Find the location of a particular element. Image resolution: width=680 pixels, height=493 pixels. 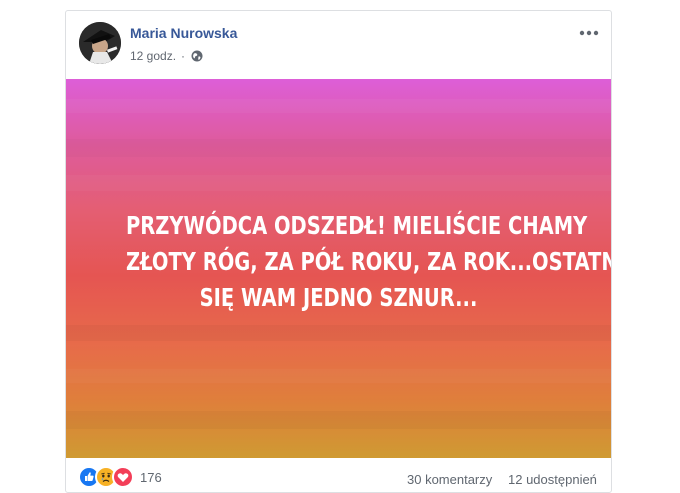

post-header: Maria Nurowska 12 godz. · is located at coordinates (338, 45).